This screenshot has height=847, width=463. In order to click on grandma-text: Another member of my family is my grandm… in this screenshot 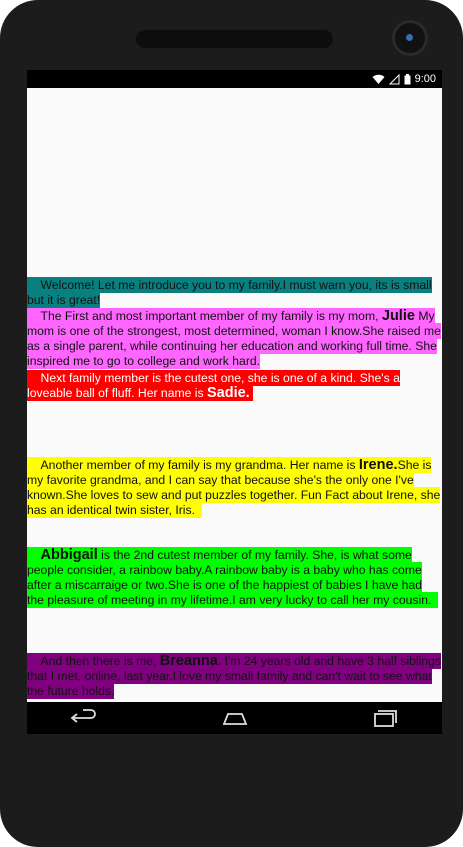, I will do `click(234, 487)`.